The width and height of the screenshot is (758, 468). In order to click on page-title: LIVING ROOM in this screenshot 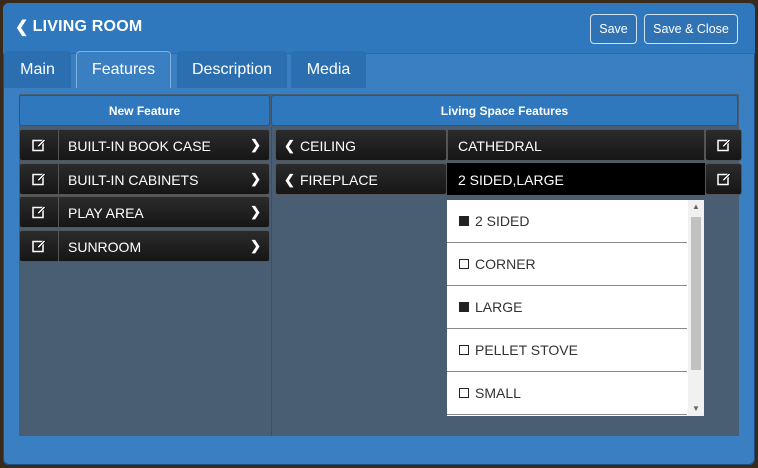, I will do `click(87, 26)`.